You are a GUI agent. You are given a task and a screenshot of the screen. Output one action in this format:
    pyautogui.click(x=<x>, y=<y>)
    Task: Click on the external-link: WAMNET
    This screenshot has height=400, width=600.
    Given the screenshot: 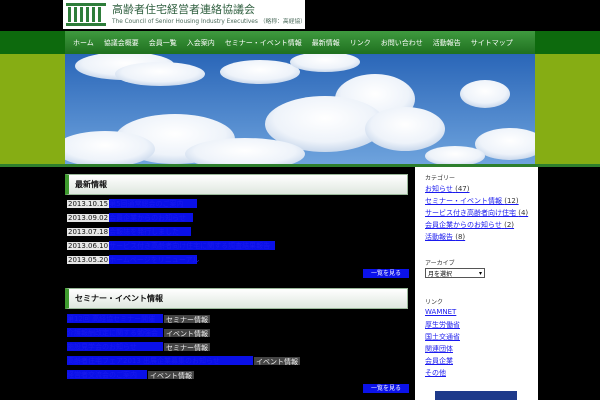 What is the action you would take?
    pyautogui.click(x=440, y=312)
    